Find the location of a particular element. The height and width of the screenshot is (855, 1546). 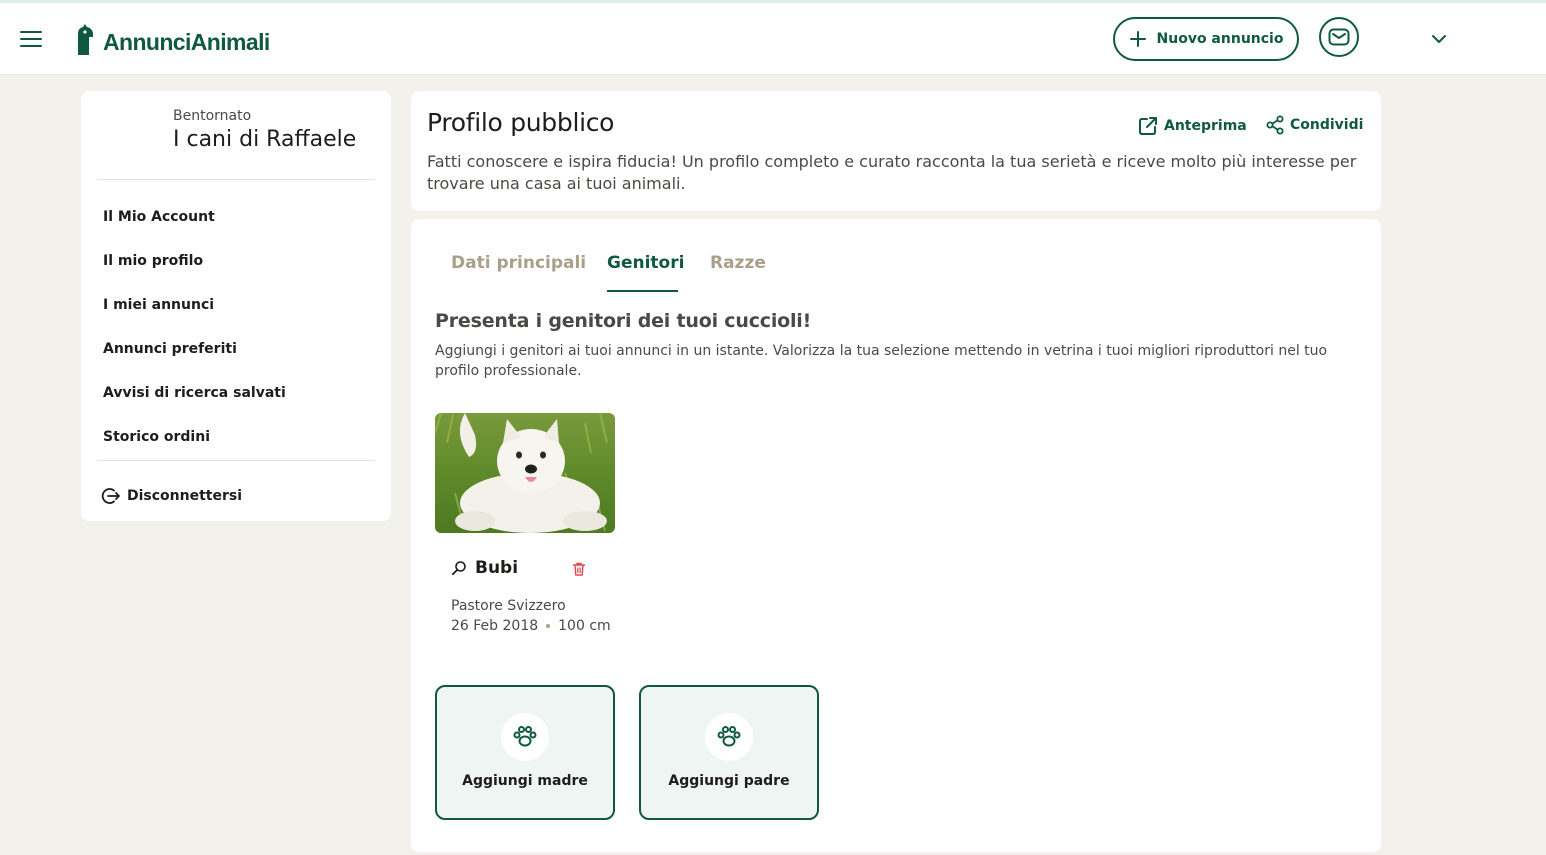

trash-icon is located at coordinates (579, 569).